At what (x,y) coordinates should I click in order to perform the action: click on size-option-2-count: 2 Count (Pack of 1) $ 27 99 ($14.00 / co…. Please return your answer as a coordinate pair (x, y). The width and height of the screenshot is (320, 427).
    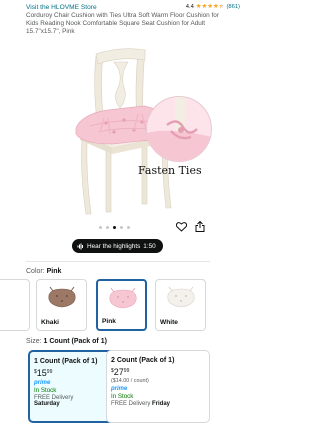
    Looking at the image, I should click on (158, 386).